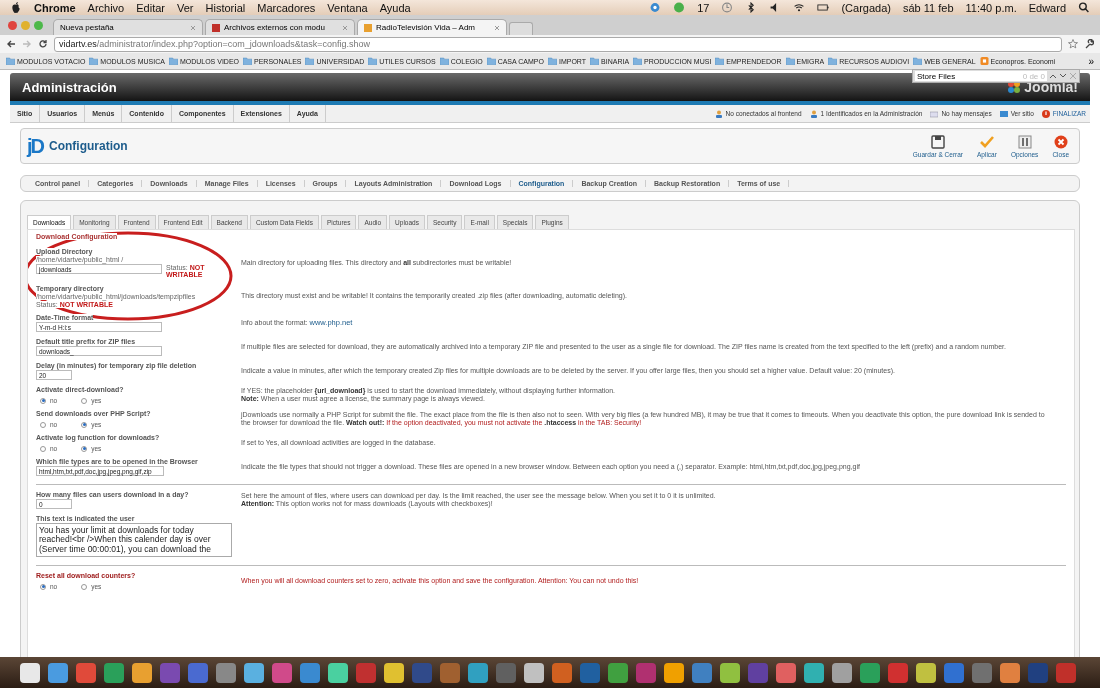  Describe the element at coordinates (134, 540) in the screenshot. I see `text-area: You has your limit at downloads for today reached!<br />When this calender day is over (Server time 00:00:01), you can download the` at that location.